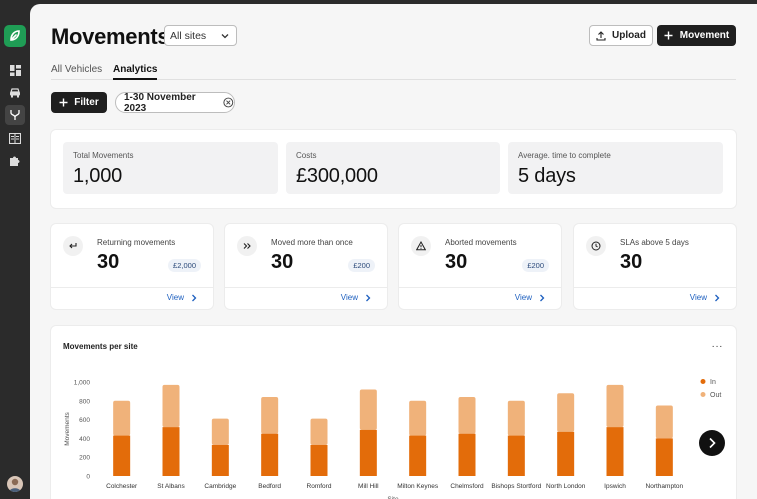 Image resolution: width=757 pixels, height=499 pixels. Describe the element at coordinates (703, 394) in the screenshot. I see `legend-dot-out` at that location.